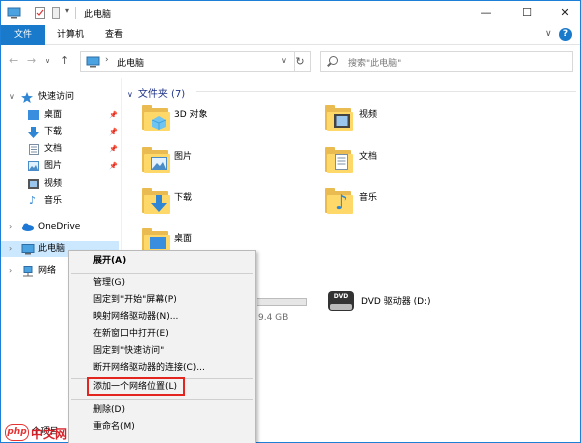  What do you see at coordinates (282, 302) in the screenshot?
I see `local-disk-usage-bar` at bounding box center [282, 302].